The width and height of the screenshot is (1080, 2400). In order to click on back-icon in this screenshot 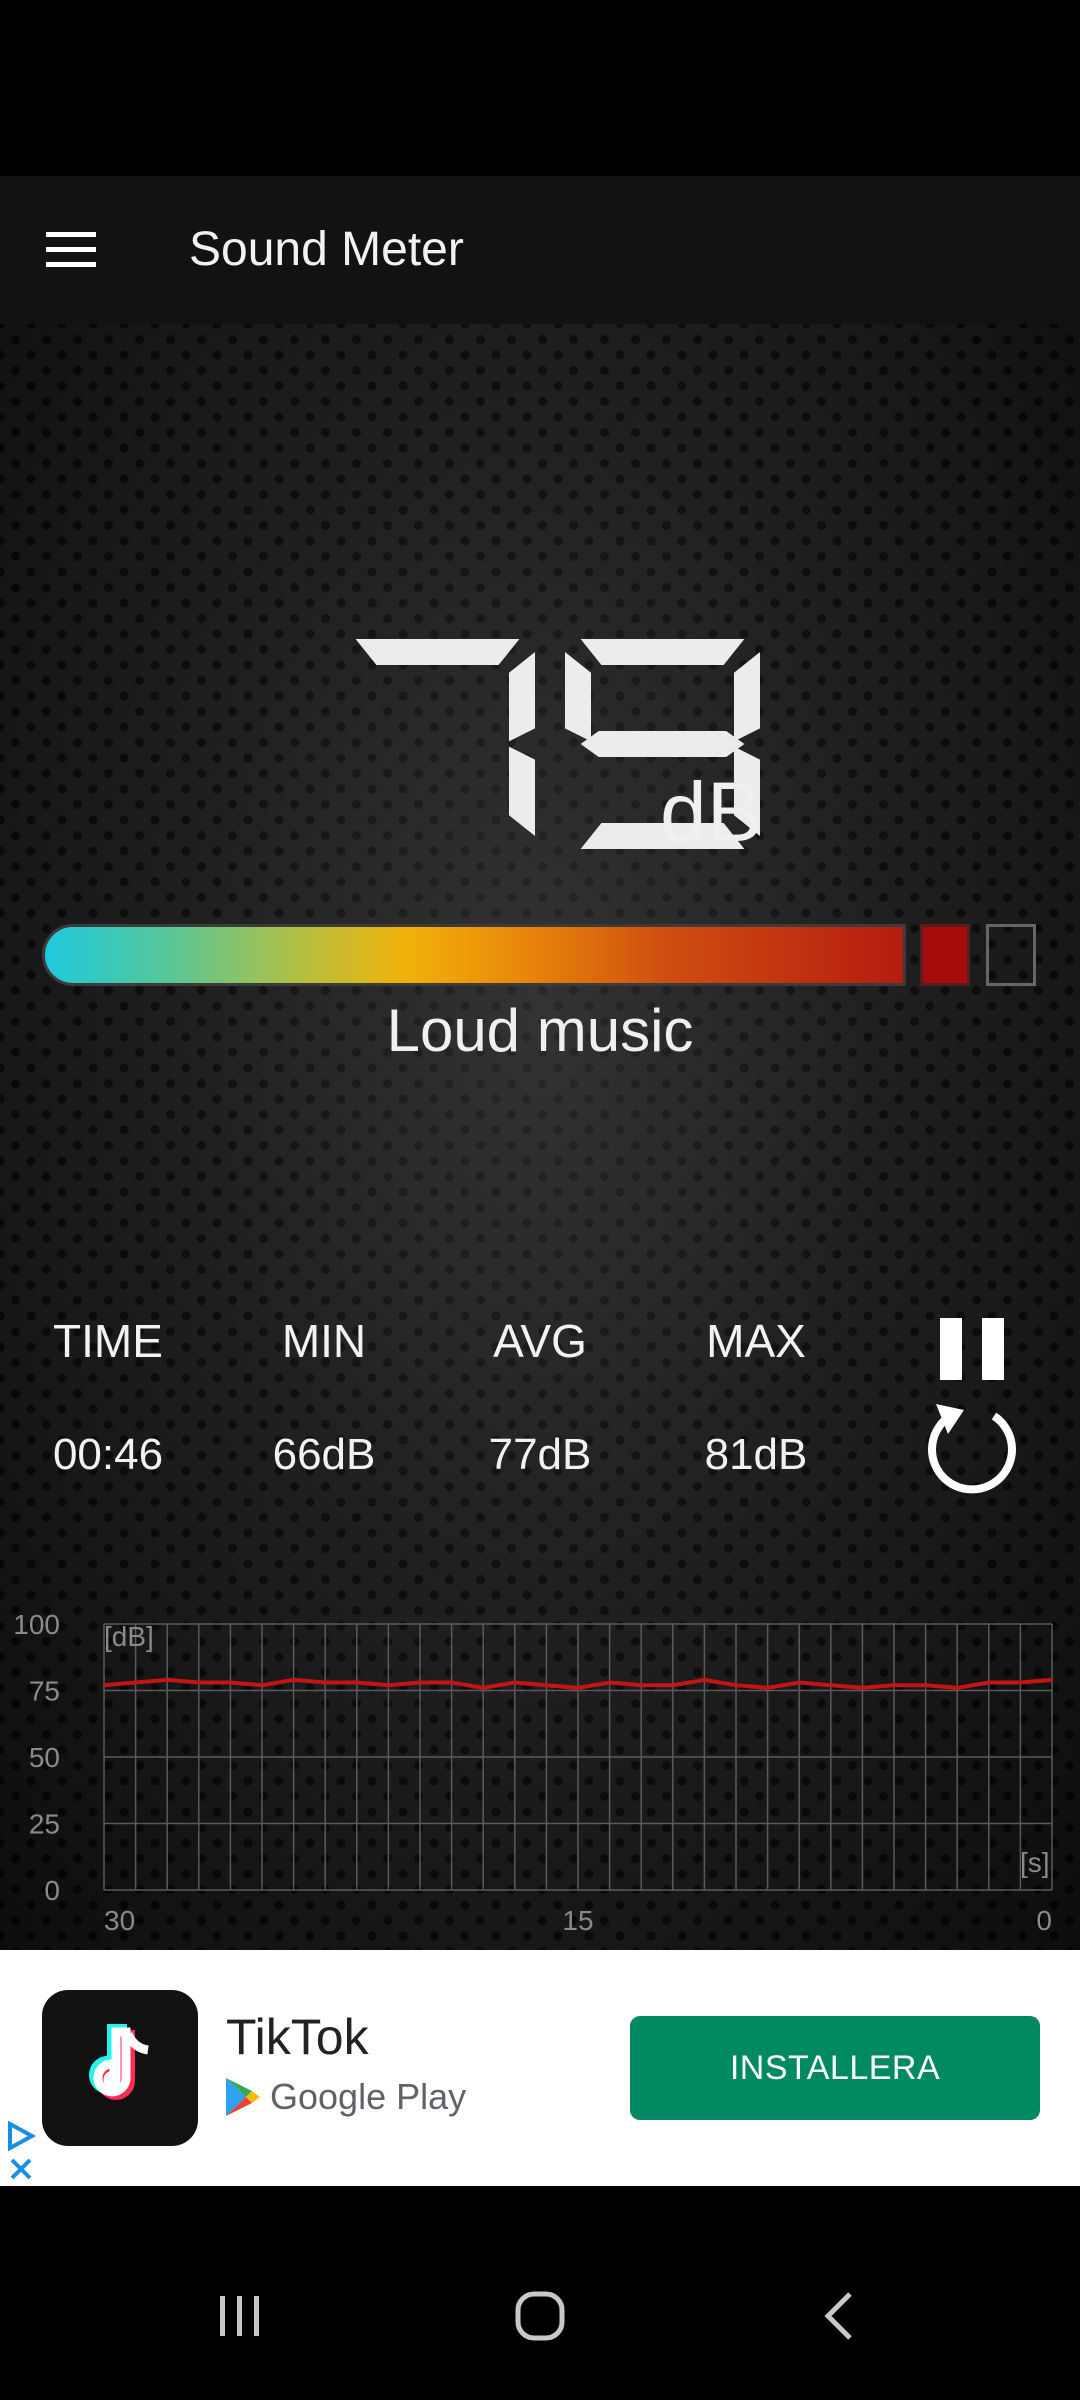, I will do `click(838, 2316)`.